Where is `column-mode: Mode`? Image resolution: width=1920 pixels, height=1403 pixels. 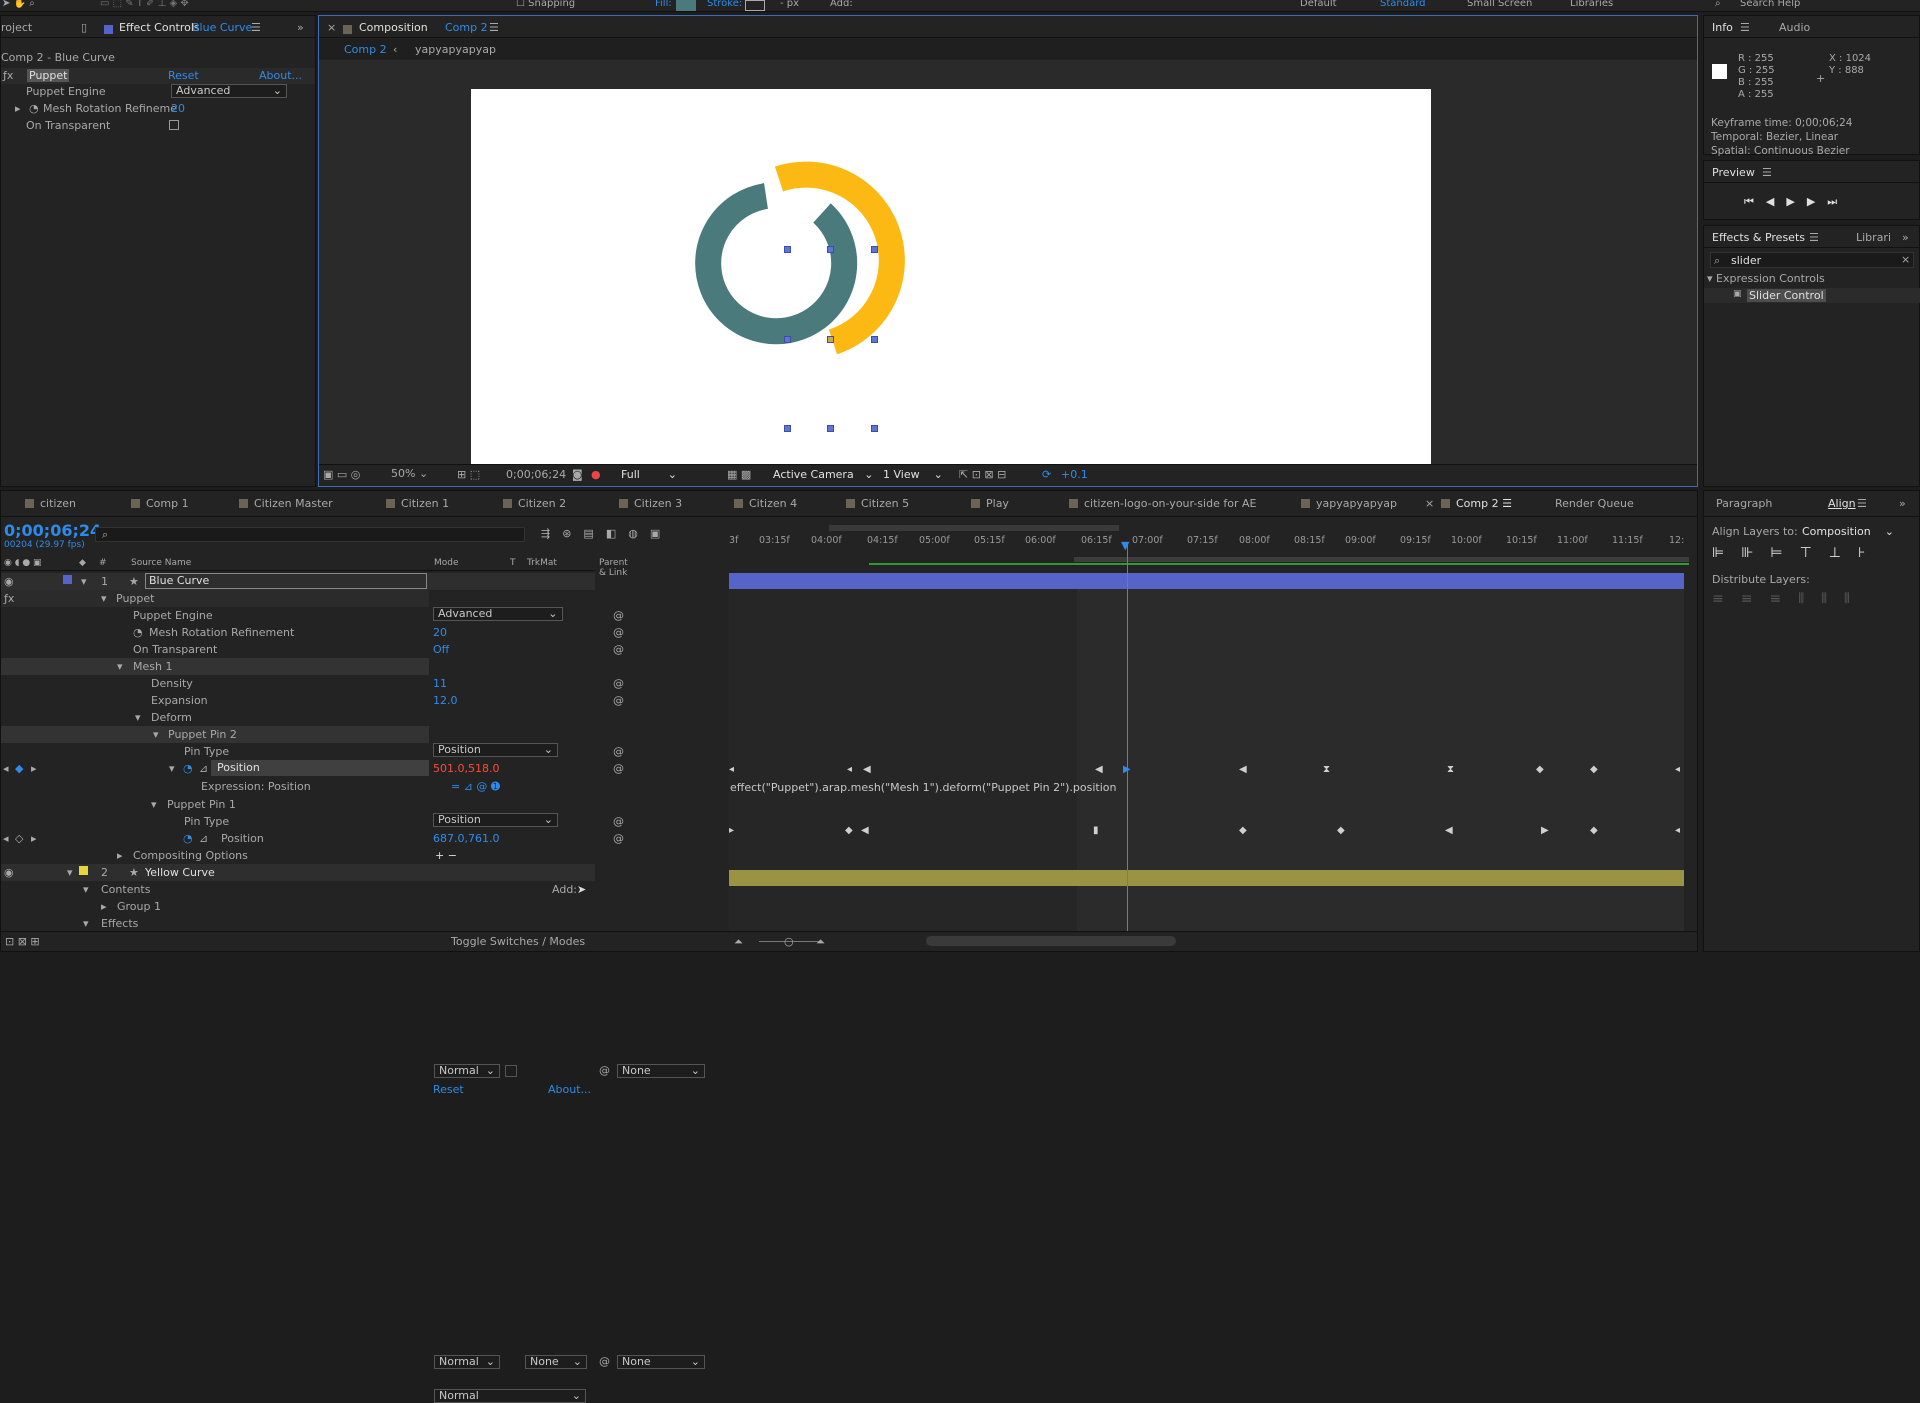 column-mode: Mode is located at coordinates (446, 563).